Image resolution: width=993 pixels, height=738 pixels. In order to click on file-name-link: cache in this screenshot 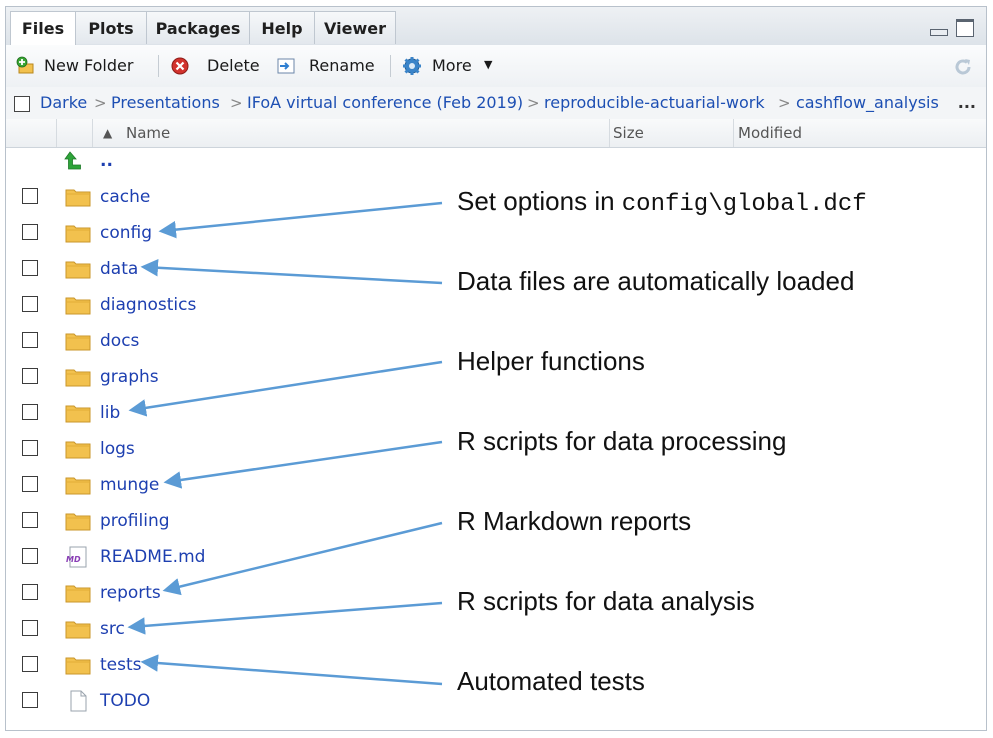, I will do `click(125, 197)`.